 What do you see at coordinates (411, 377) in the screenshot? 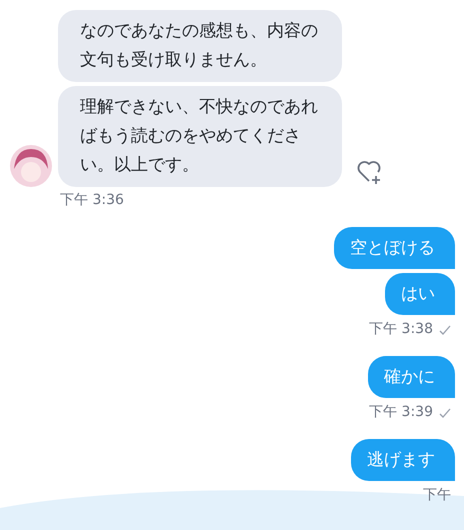
I see `message-bubble: 確かに` at bounding box center [411, 377].